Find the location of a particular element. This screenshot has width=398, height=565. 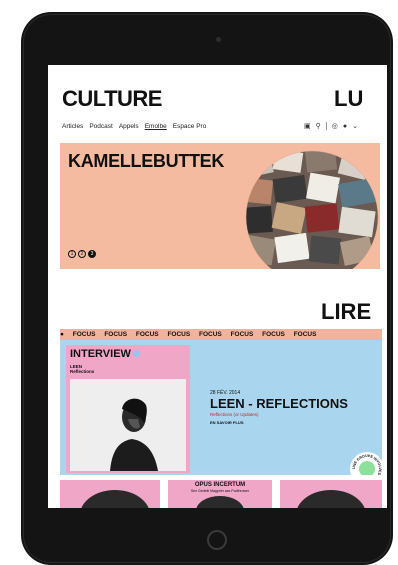

article-subtitle: Reflections (or Updates) is located at coordinates (234, 414).